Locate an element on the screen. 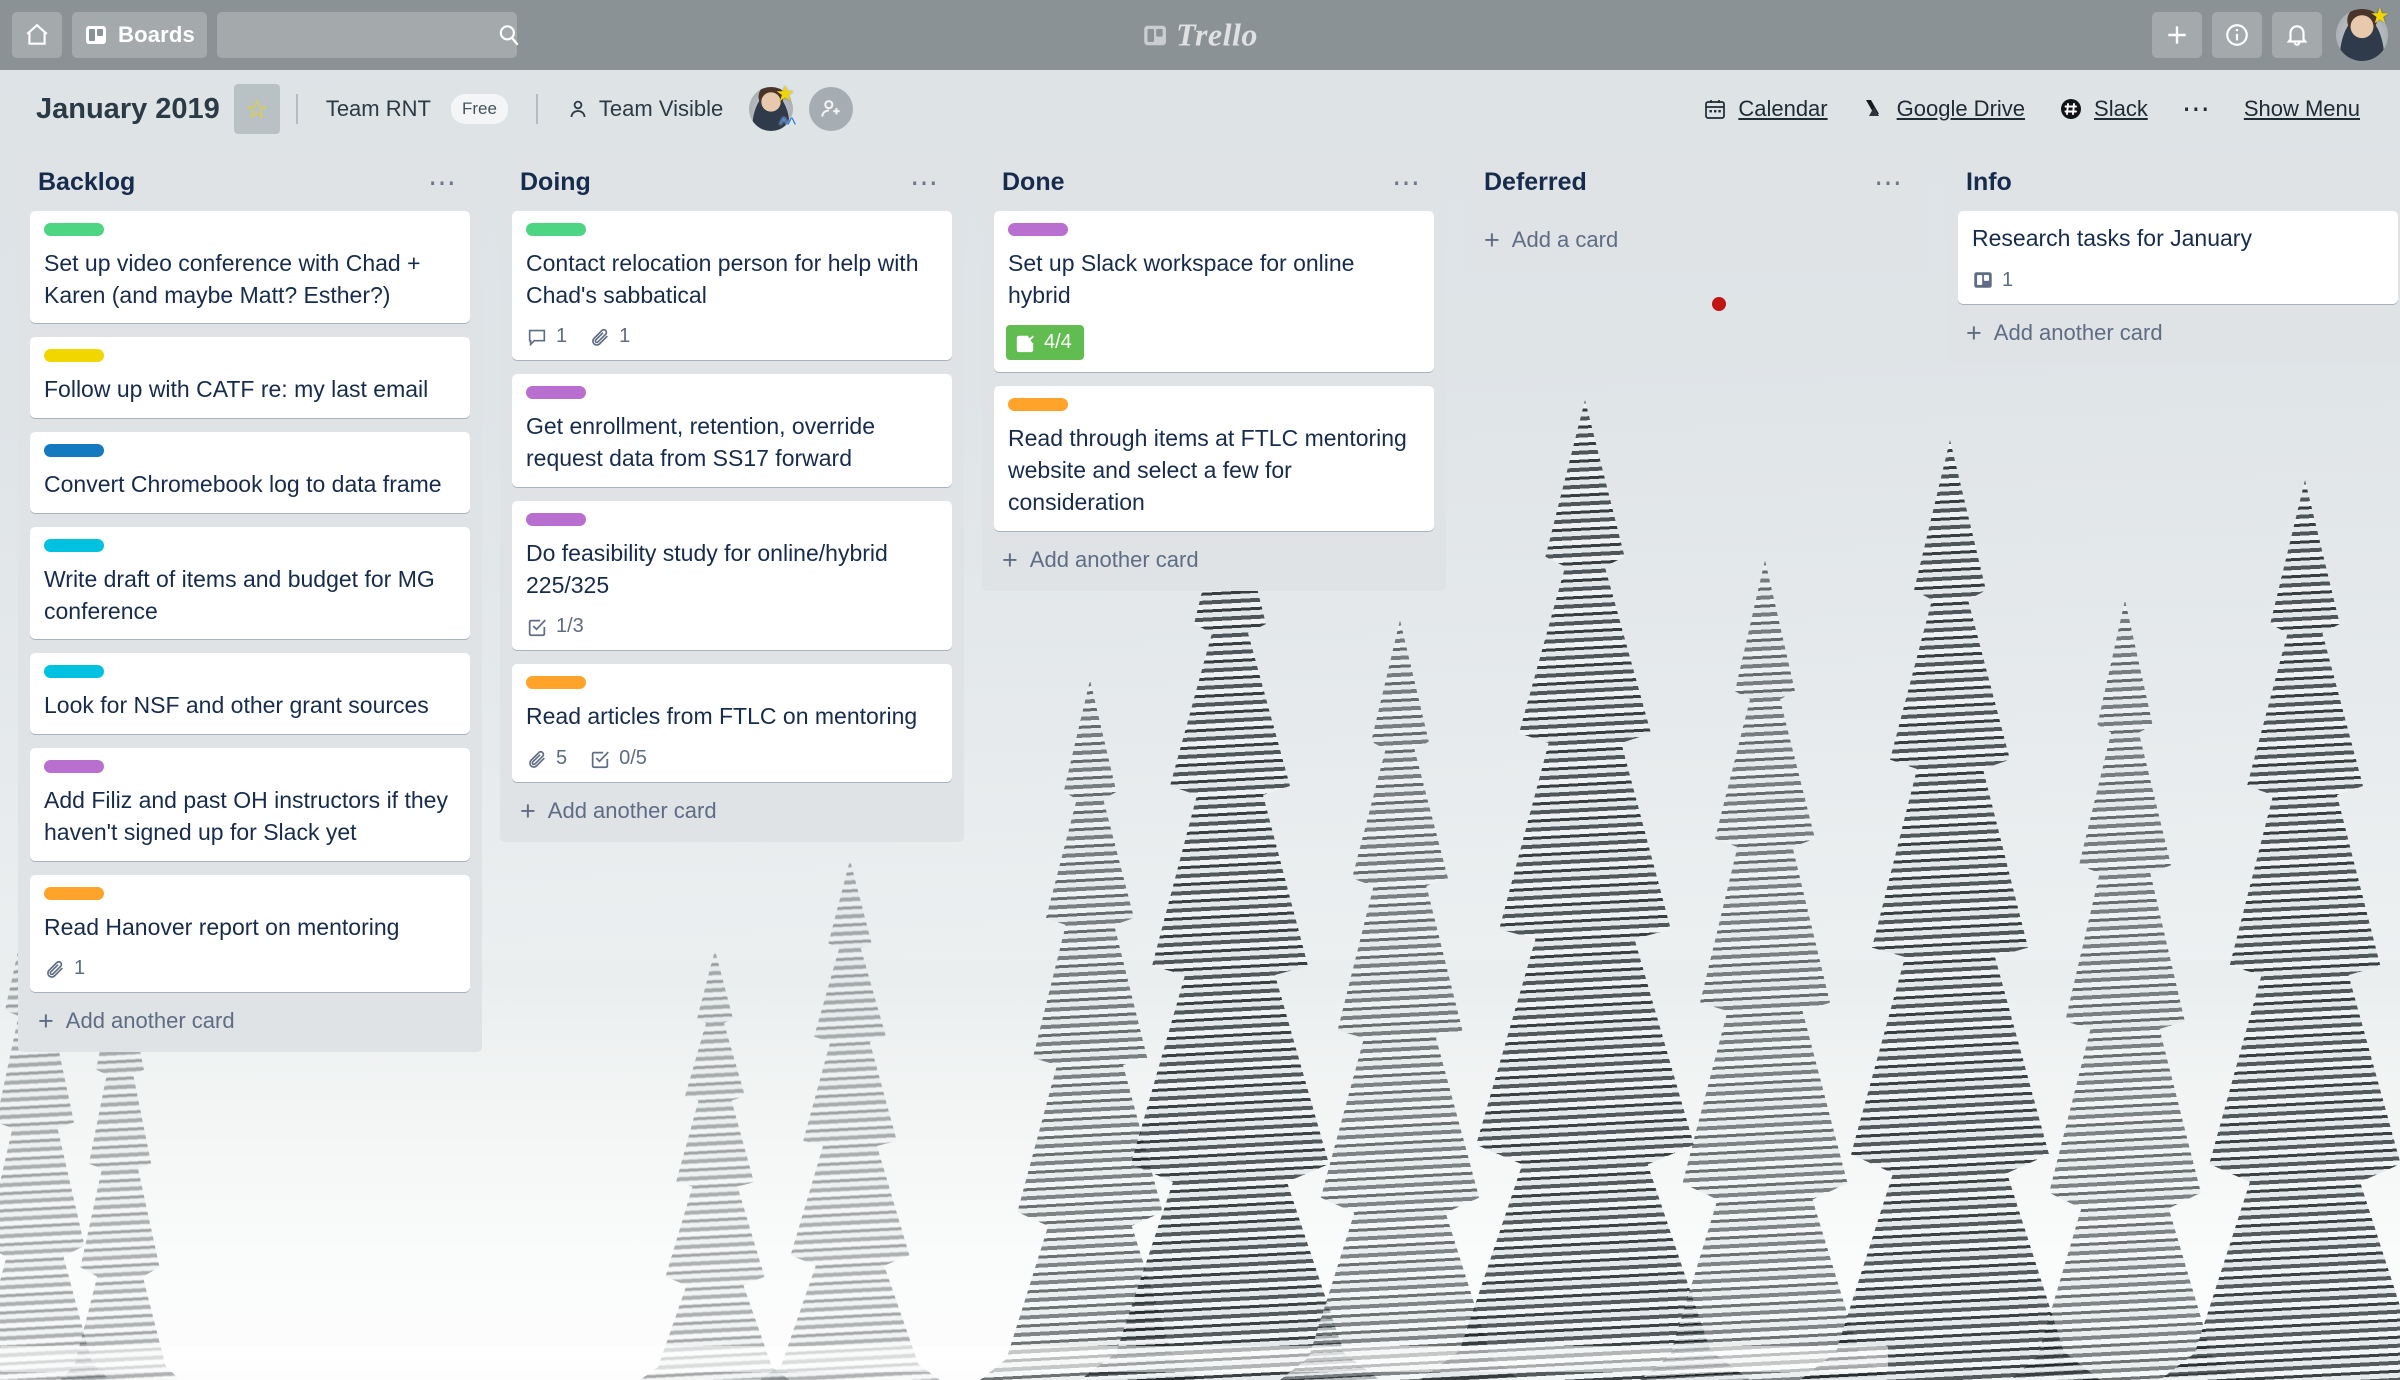 The image size is (2400, 1380). list-header: Deferred ⋯ is located at coordinates (1696, 180).